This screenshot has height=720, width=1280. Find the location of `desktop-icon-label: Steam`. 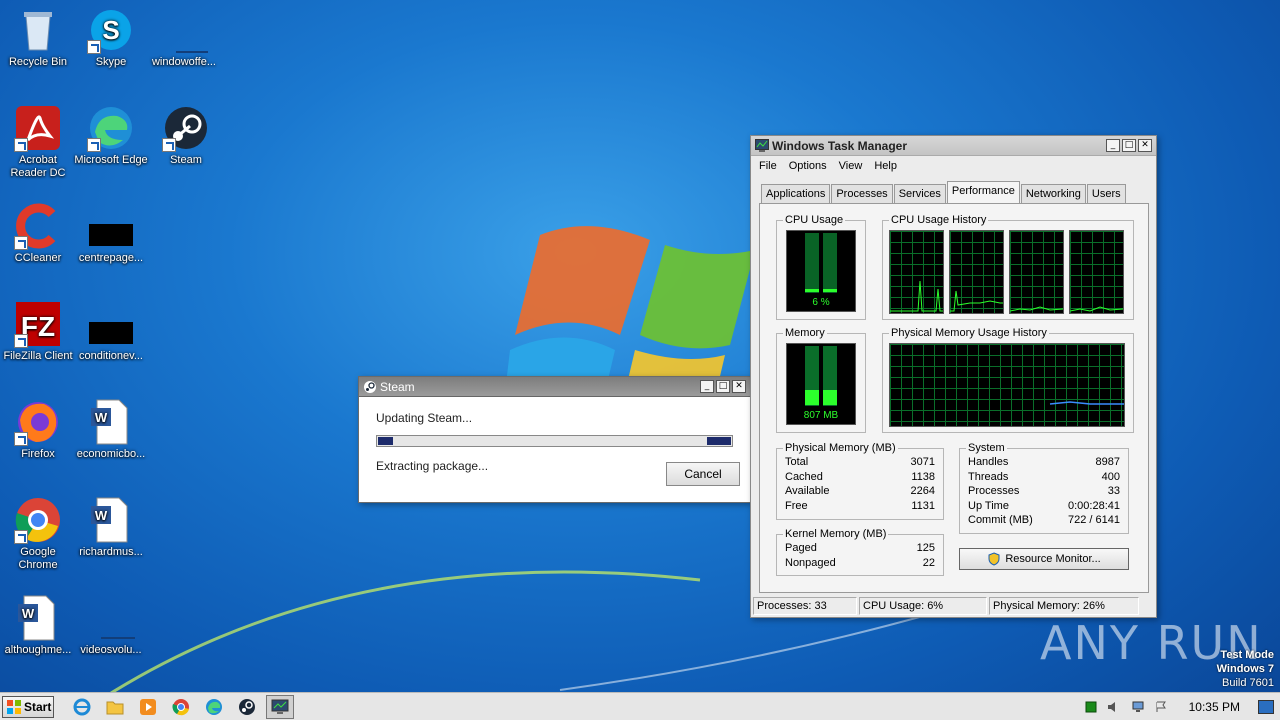

desktop-icon-label: Steam is located at coordinates (186, 160).